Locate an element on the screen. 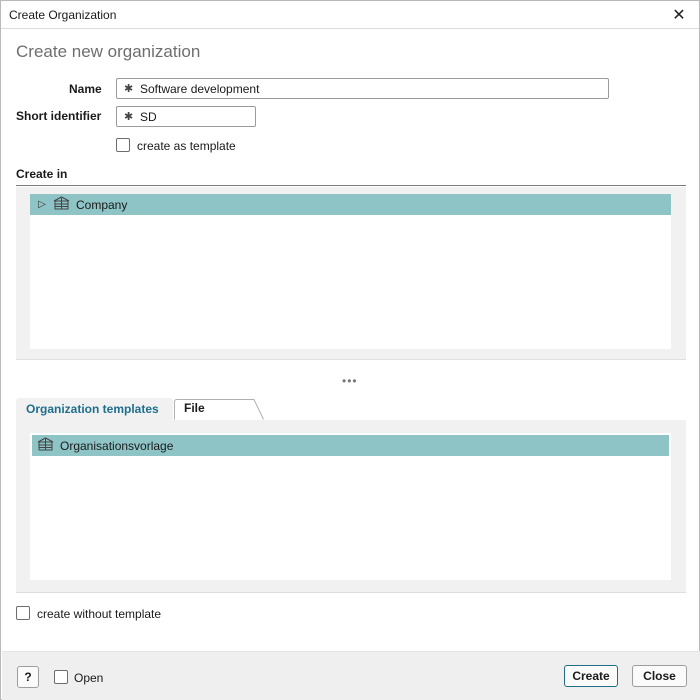 The width and height of the screenshot is (700, 700). tree-item-company: ▷ Company is located at coordinates (350, 204).